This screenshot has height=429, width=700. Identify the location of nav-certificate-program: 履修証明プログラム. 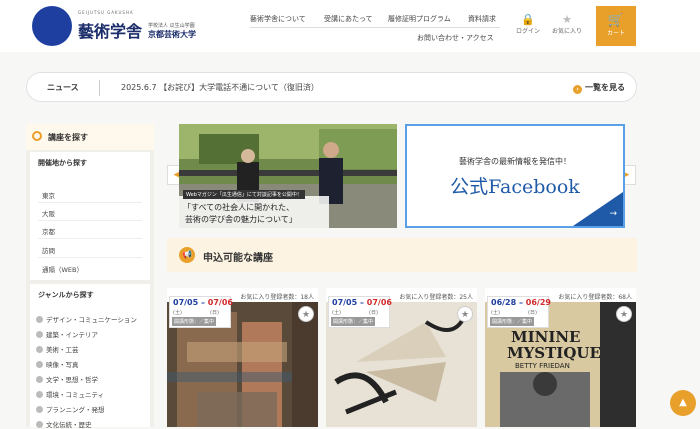
(419, 19).